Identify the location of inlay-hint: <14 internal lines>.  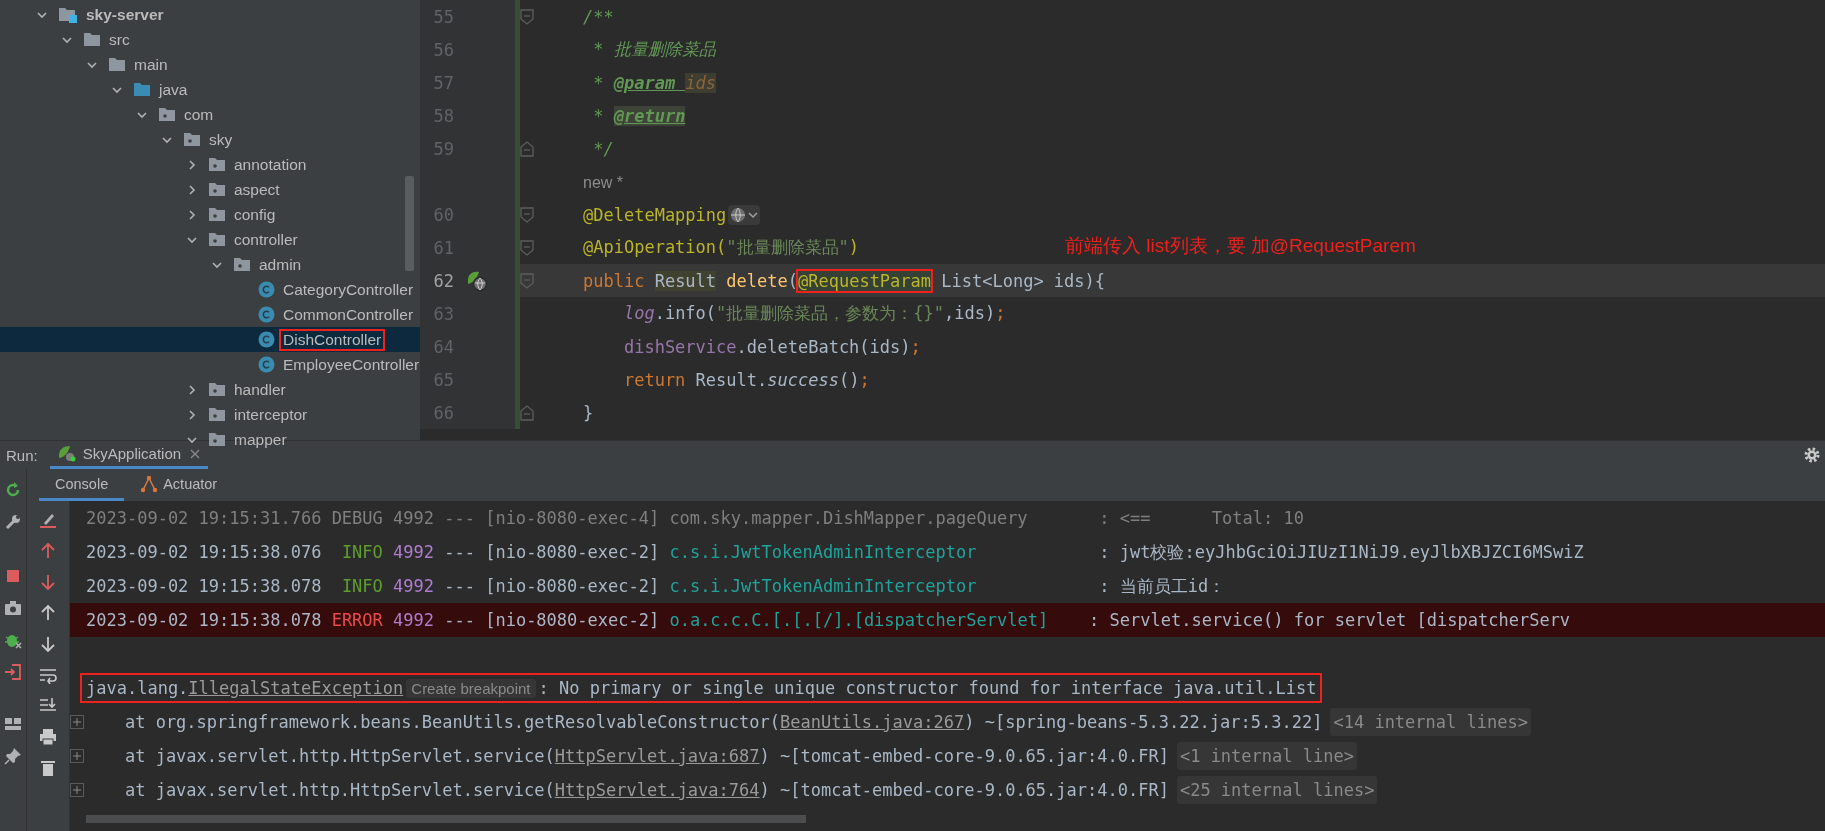
(1430, 722).